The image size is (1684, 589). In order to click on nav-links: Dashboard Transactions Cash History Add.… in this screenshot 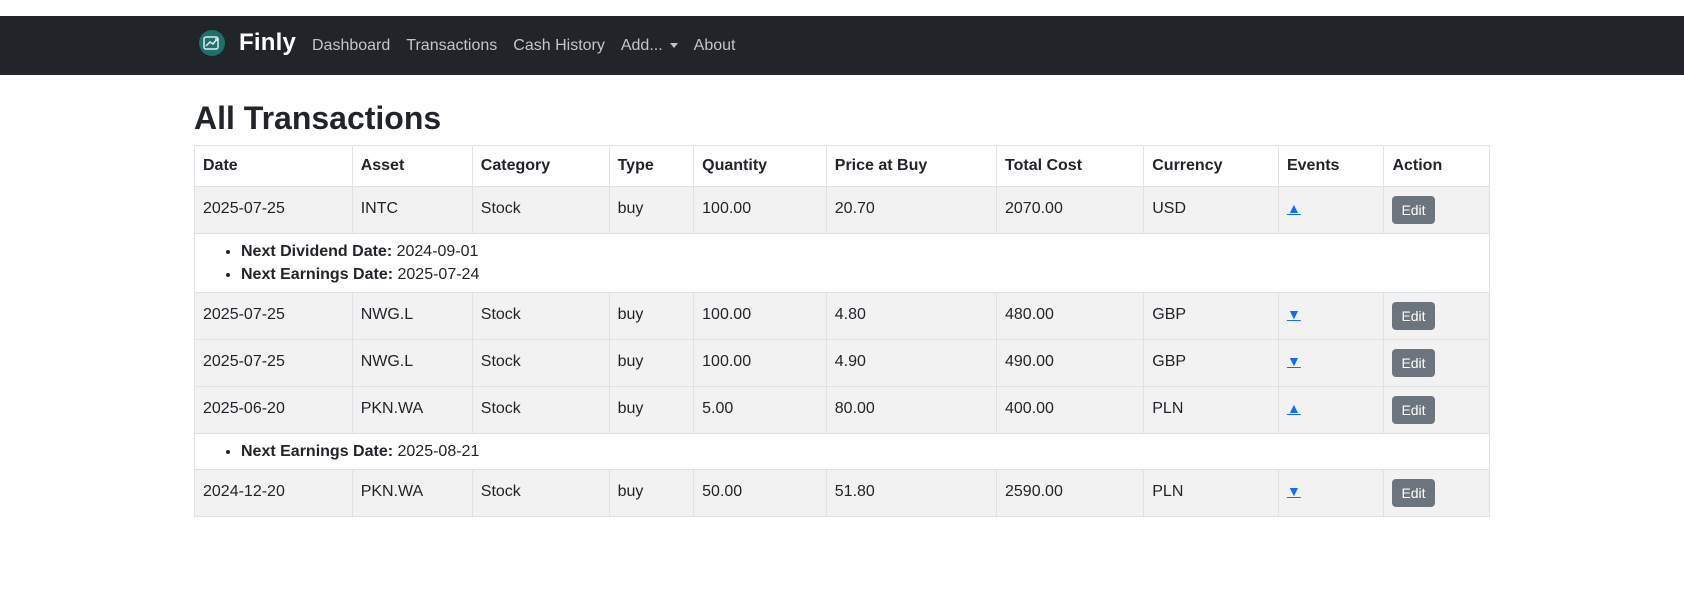, I will do `click(531, 45)`.